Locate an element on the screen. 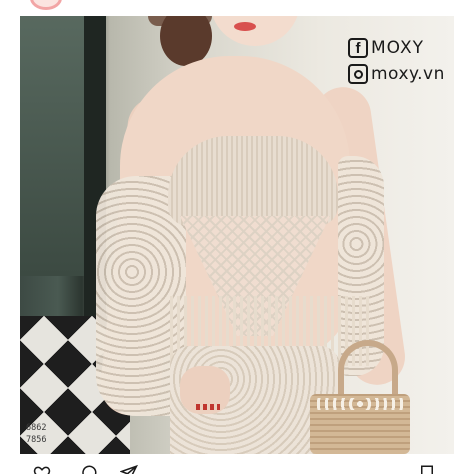 Image resolution: width=474 pixels, height=474 pixels. avatar is located at coordinates (46, 5).